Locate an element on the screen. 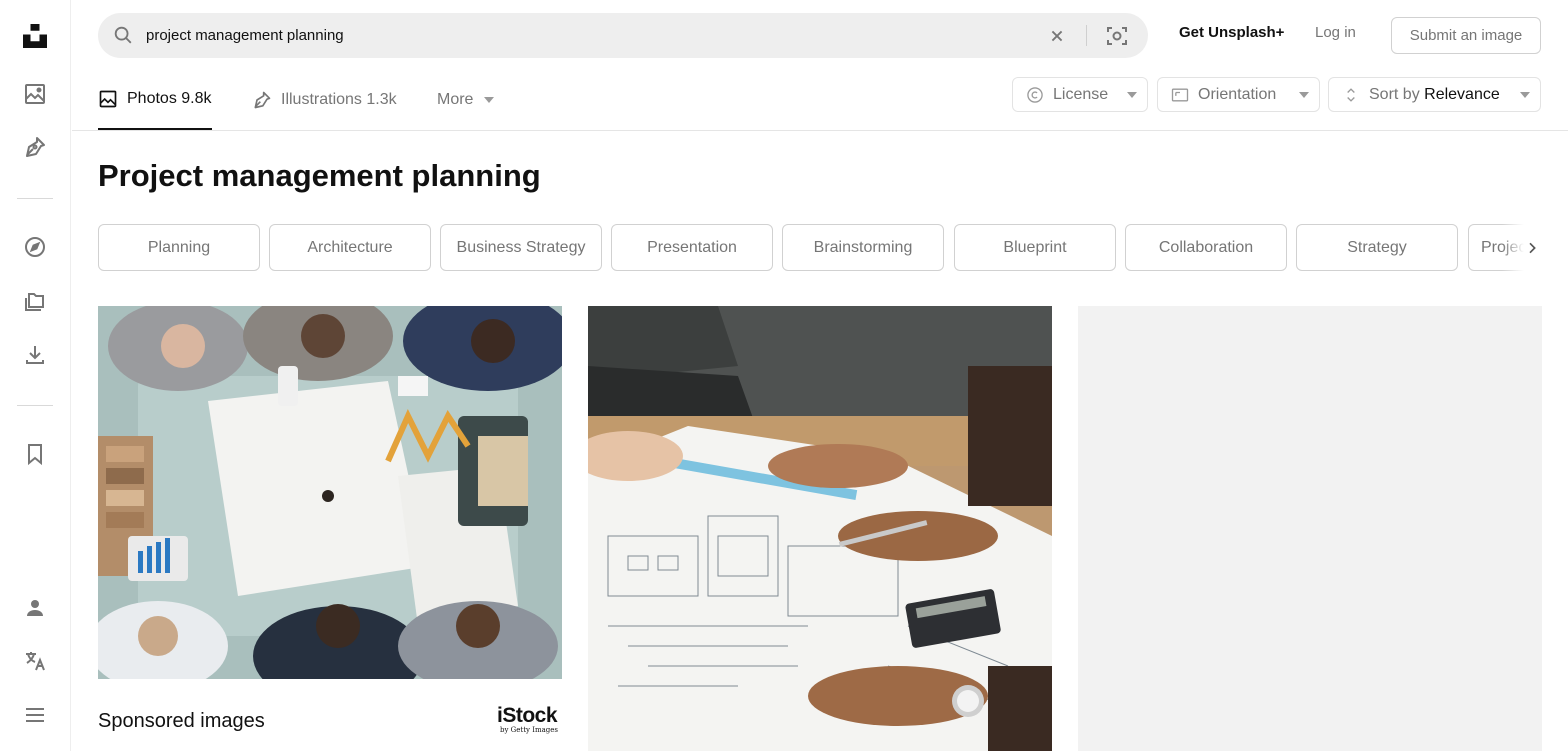  orientation-filter: Orientation is located at coordinates (1238, 94).